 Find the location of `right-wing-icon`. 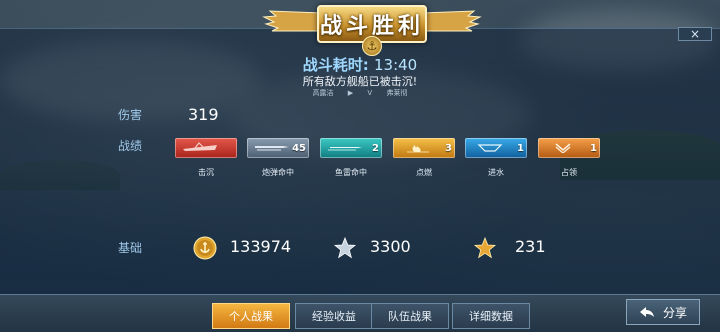

right-wing-icon is located at coordinates (452, 21).